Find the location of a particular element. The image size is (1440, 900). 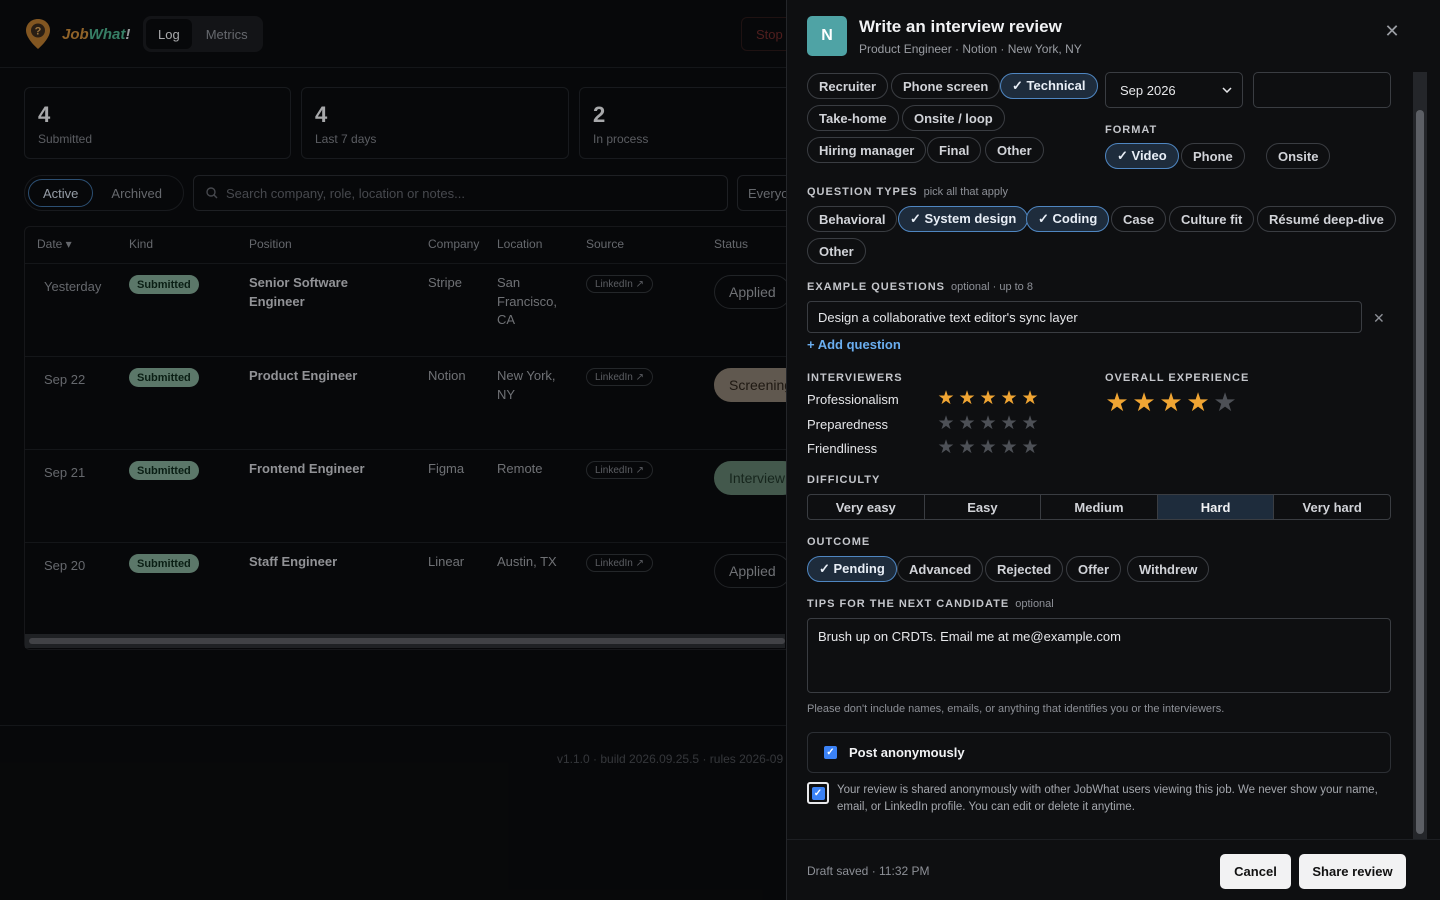

stage-chip-phone-screen: Phone screen is located at coordinates (946, 86).